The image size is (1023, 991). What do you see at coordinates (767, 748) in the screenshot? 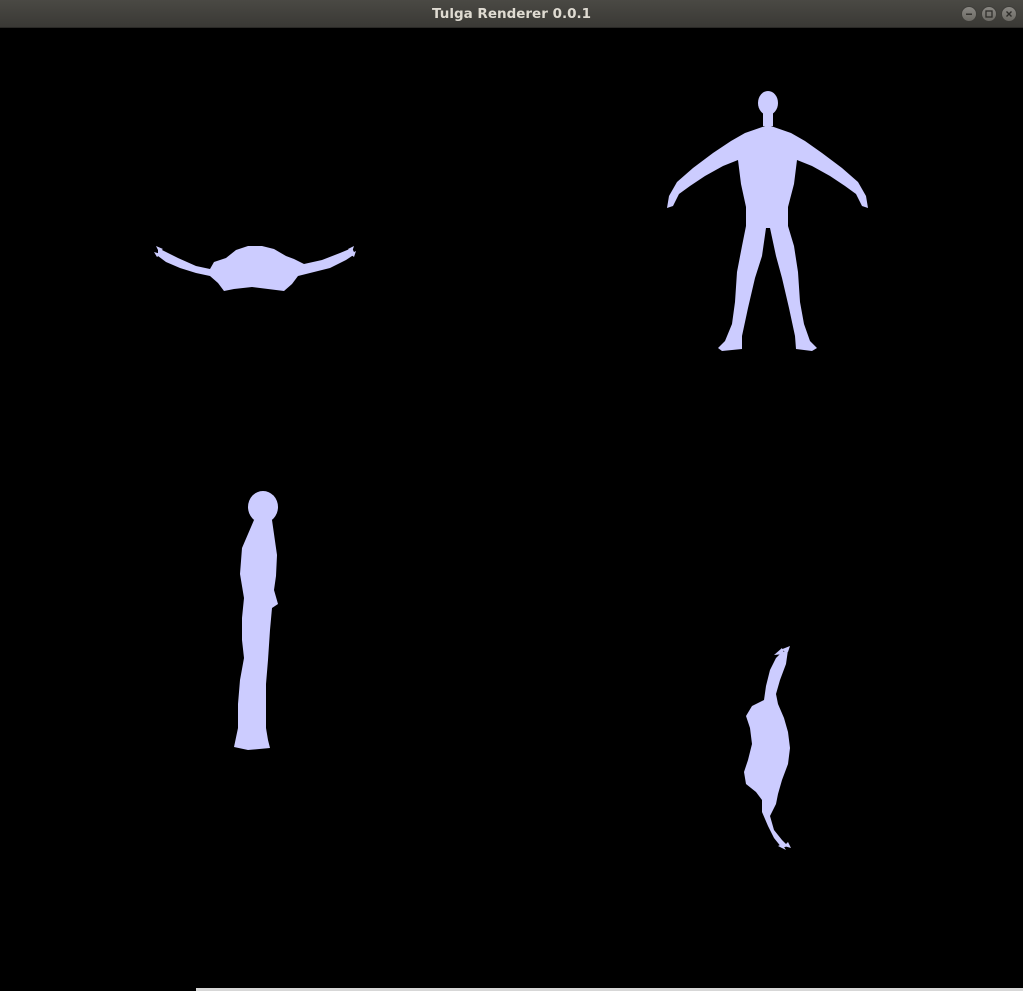
I see `figure-top-rotated-view` at bounding box center [767, 748].